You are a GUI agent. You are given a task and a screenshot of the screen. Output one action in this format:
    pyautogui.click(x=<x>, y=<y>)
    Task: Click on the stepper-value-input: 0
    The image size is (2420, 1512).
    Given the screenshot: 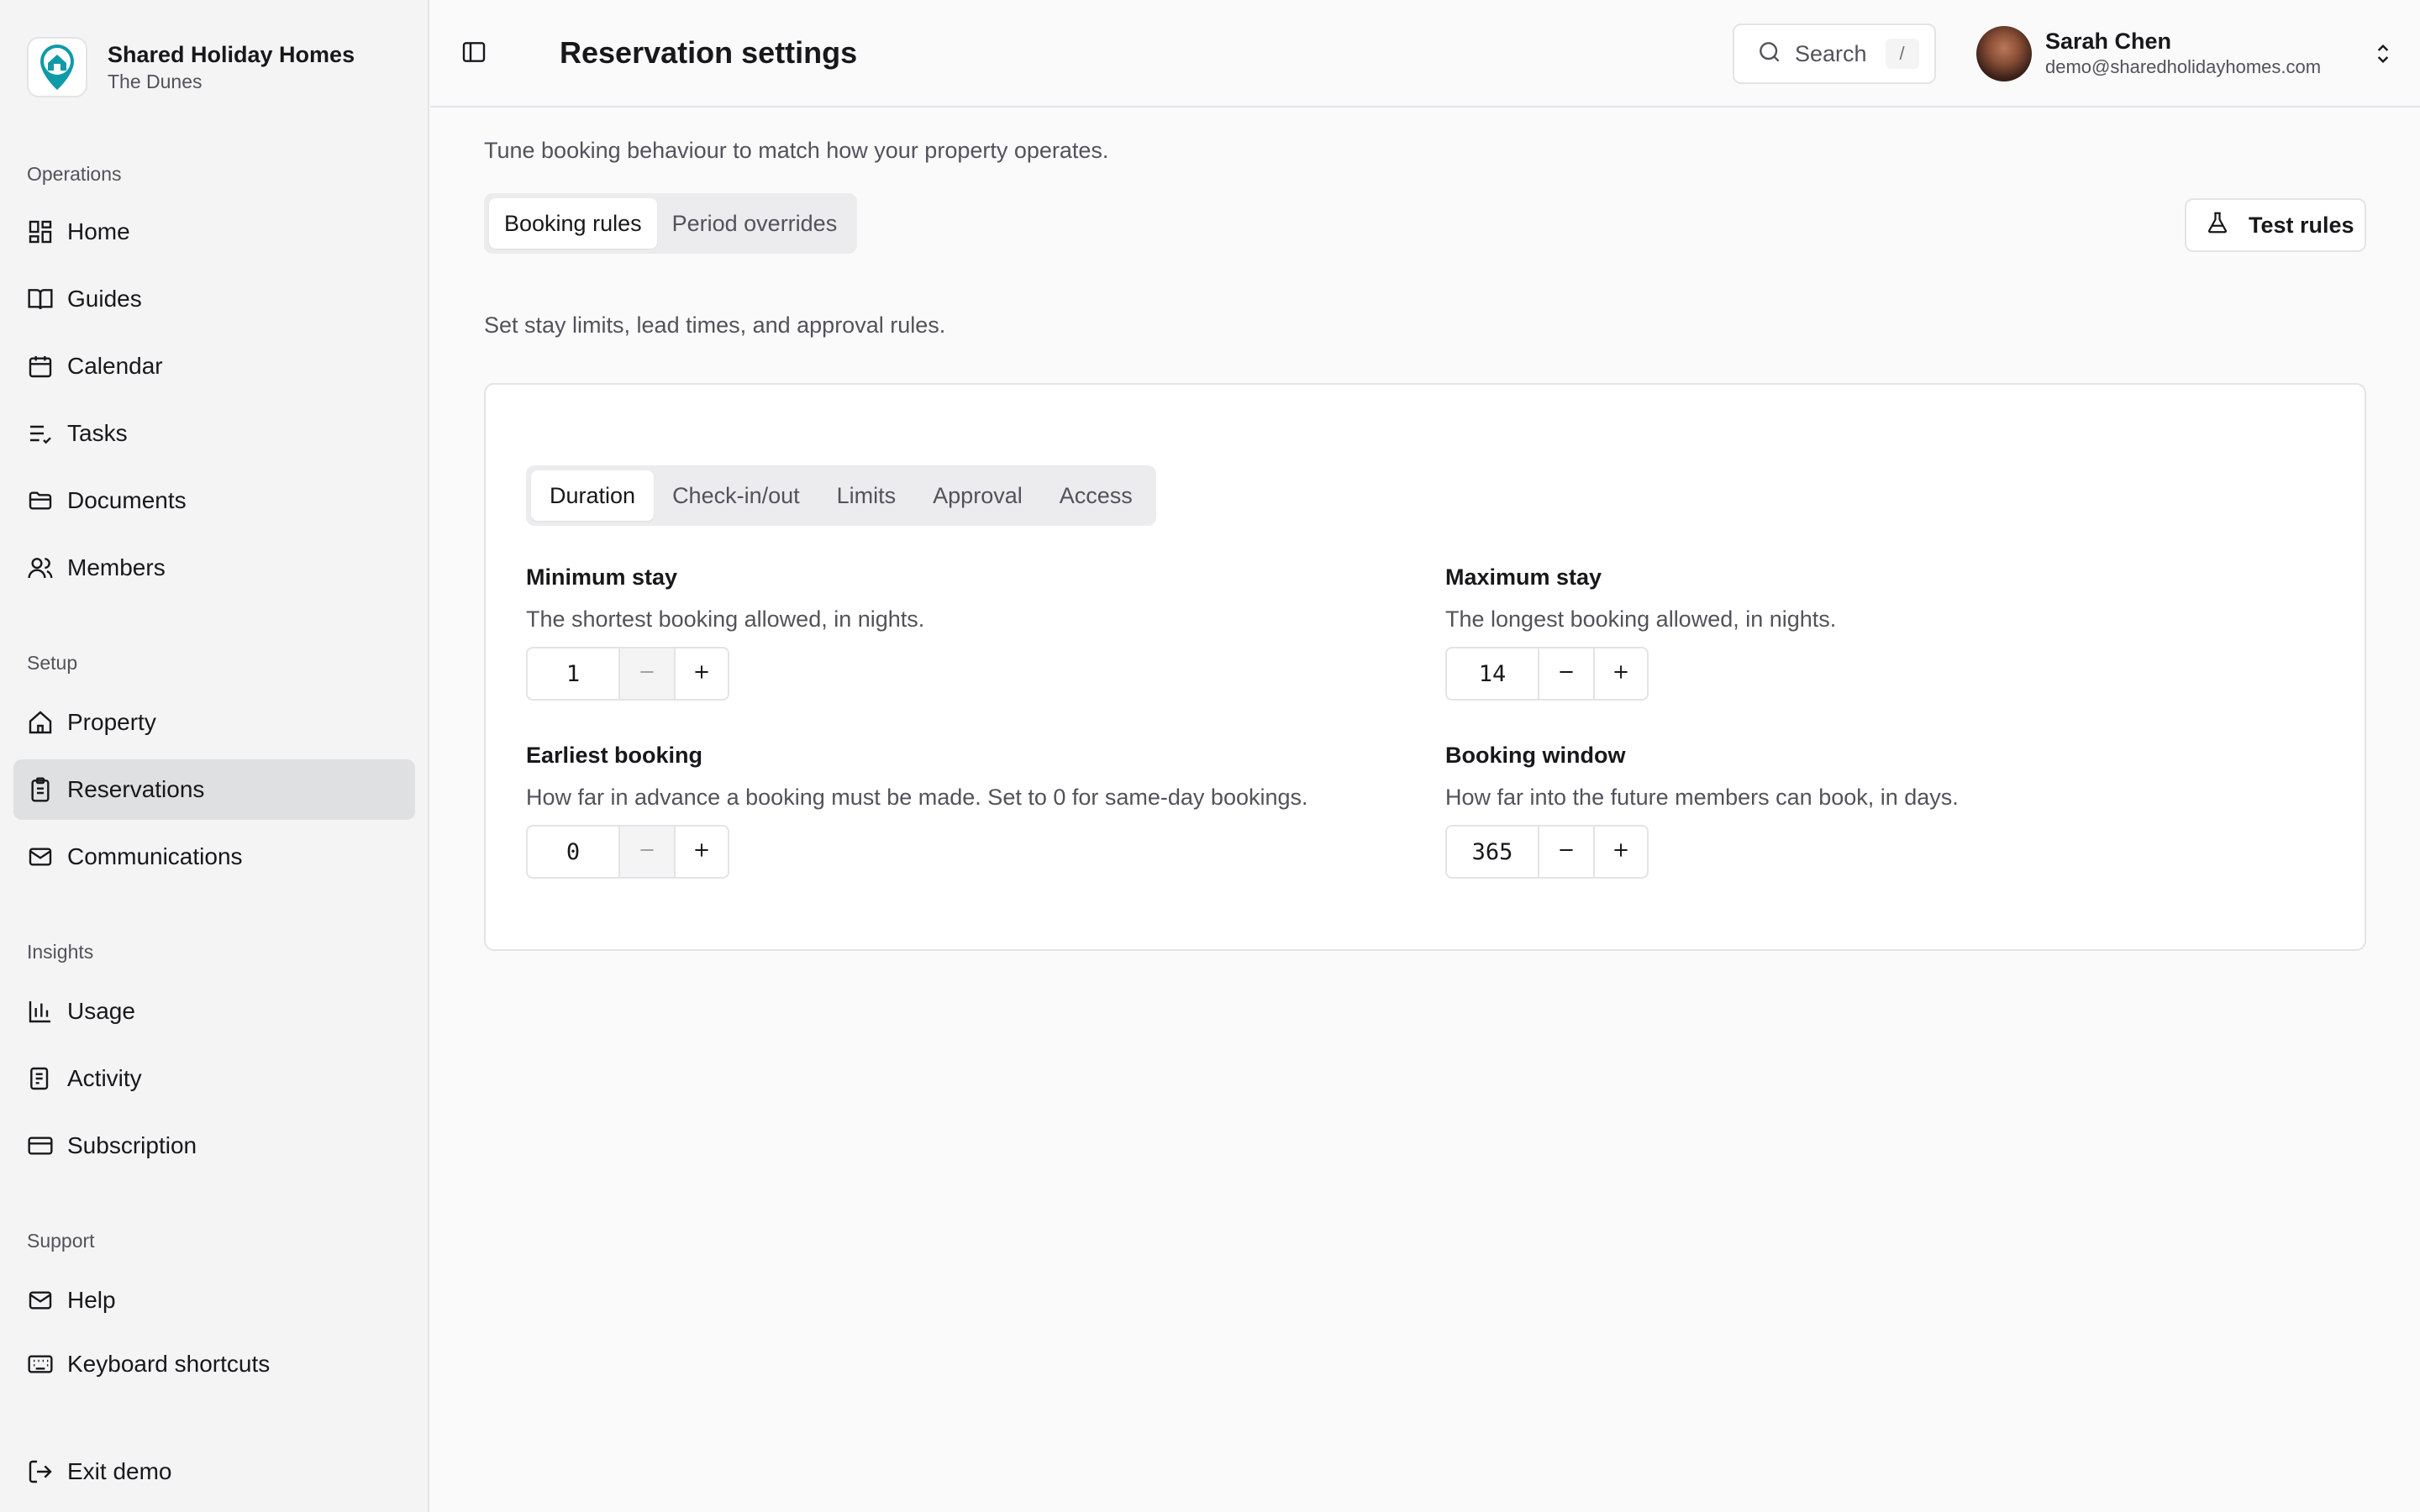 What is the action you would take?
    pyautogui.click(x=574, y=852)
    